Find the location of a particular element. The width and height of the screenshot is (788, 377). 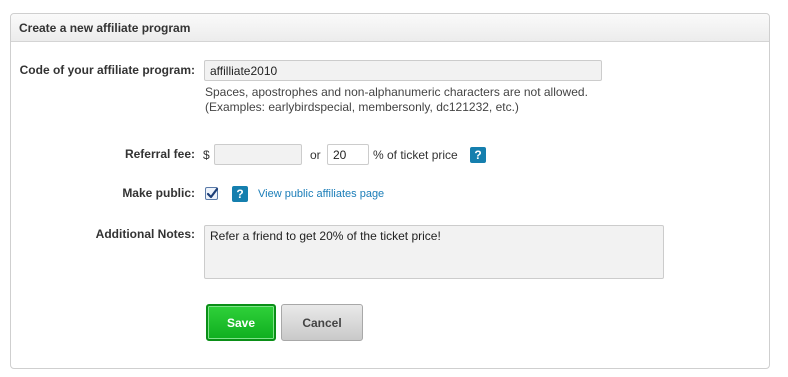

code-input is located at coordinates (403, 70).